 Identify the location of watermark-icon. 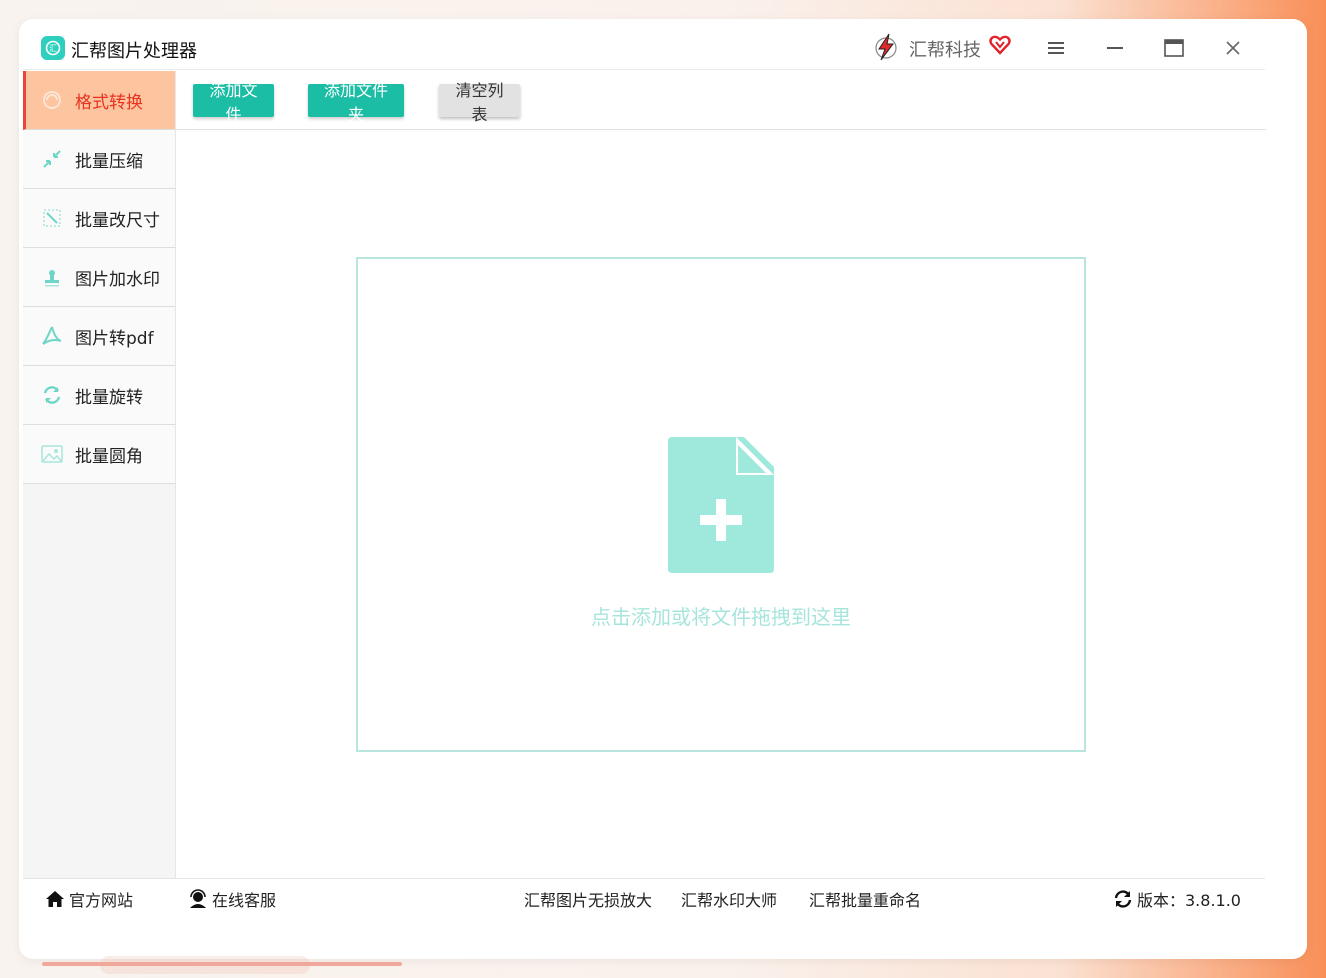
(52, 277).